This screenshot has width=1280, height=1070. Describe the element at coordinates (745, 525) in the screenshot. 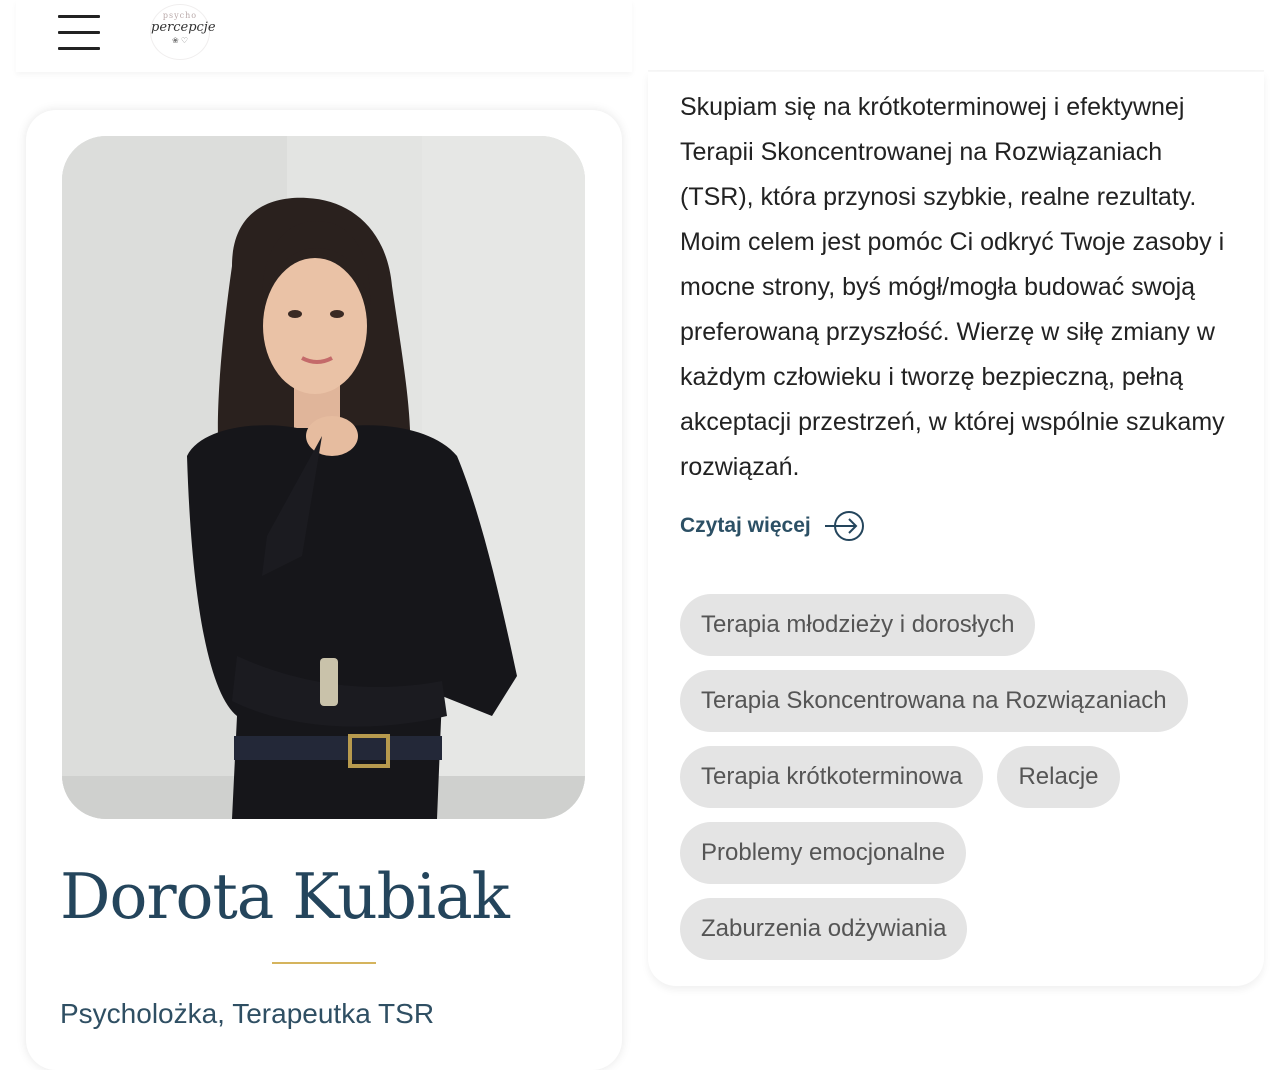

I see `read-more-label: Czytaj więcej` at that location.